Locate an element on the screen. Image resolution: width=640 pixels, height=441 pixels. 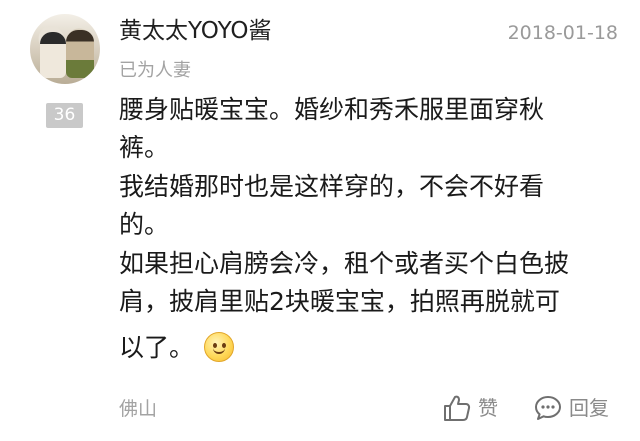
comment-bubble-icon is located at coordinates (548, 408).